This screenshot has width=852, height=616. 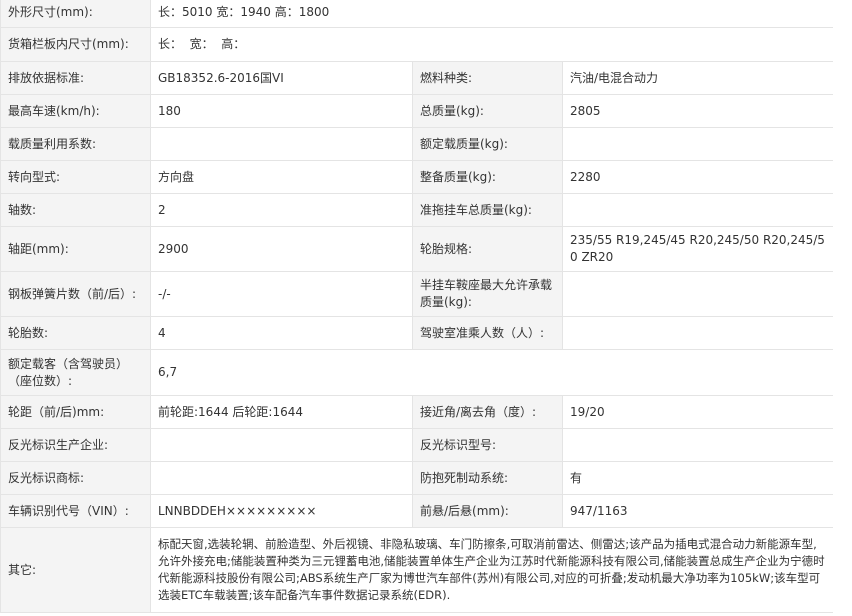 I want to click on spec-label: 反光标识商标:, so click(x=75, y=478).